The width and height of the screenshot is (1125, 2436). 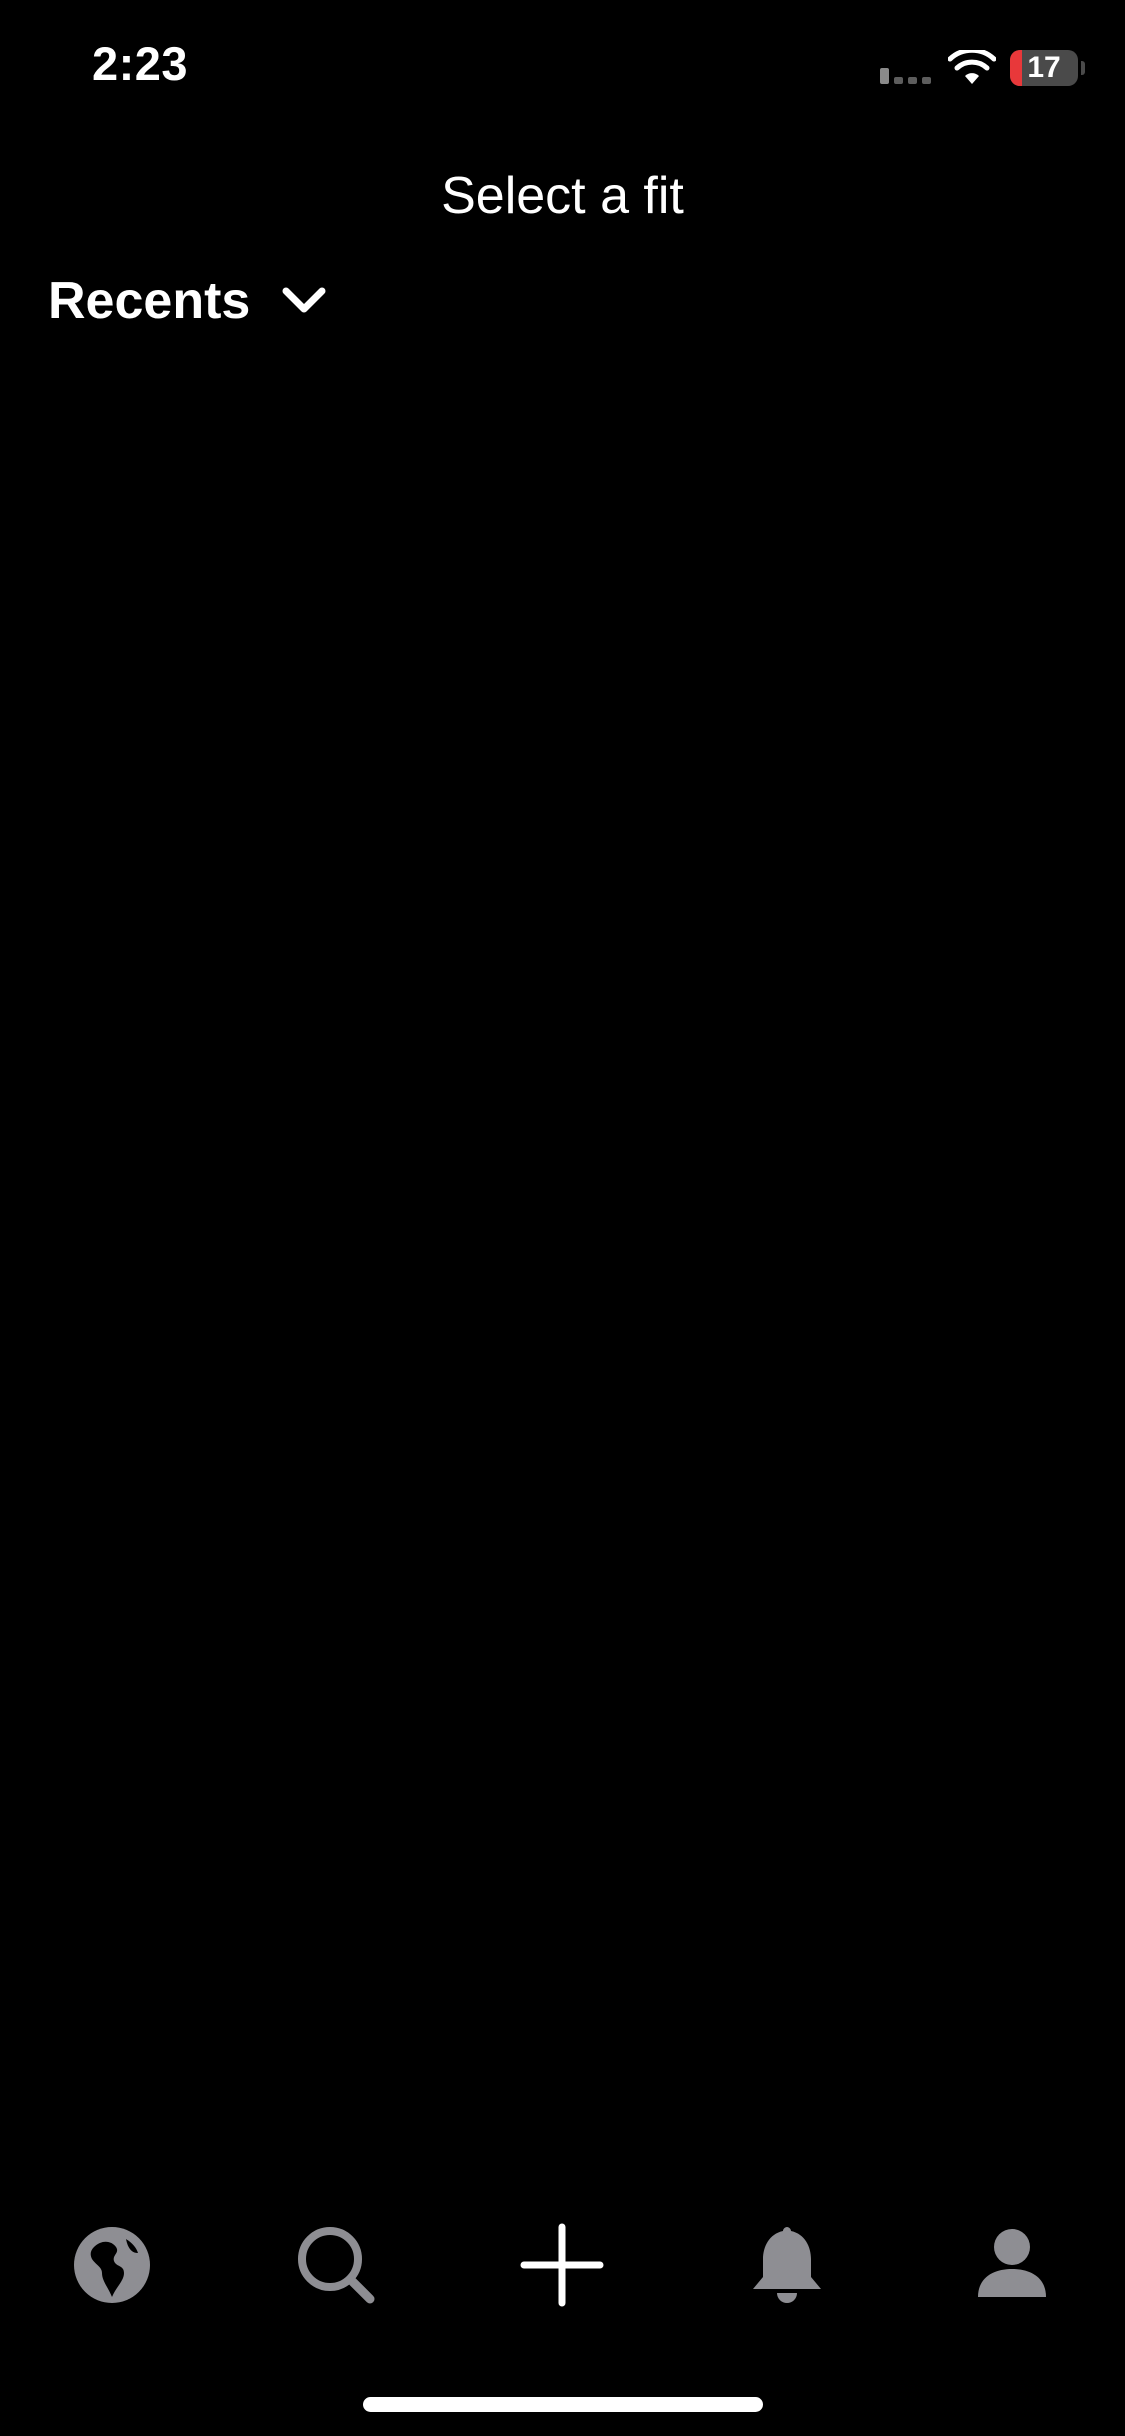 I want to click on page-title: Select a fit, so click(x=562, y=196).